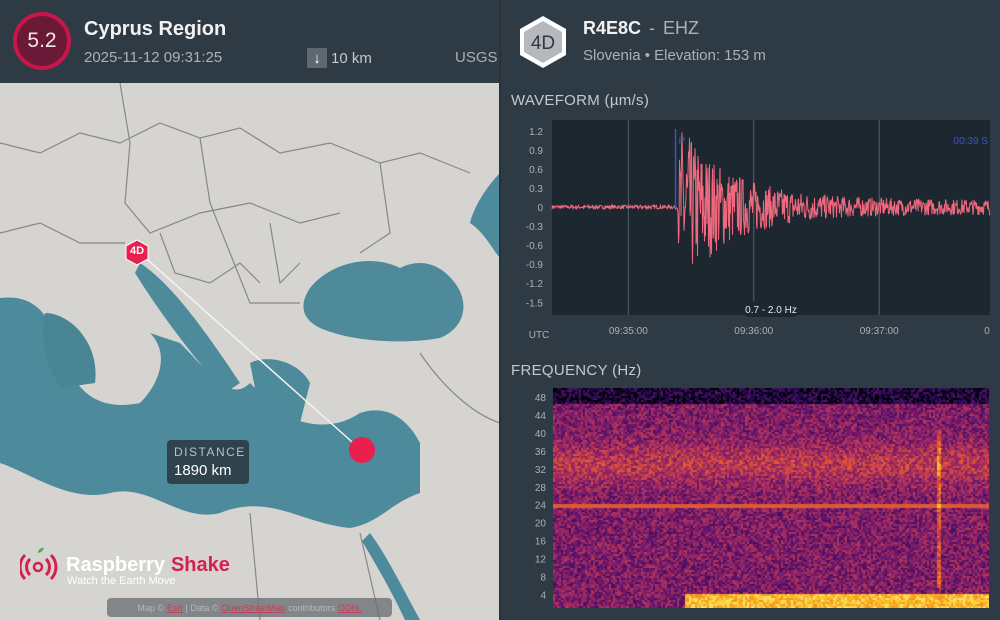  I want to click on black-sea, so click(383, 301).